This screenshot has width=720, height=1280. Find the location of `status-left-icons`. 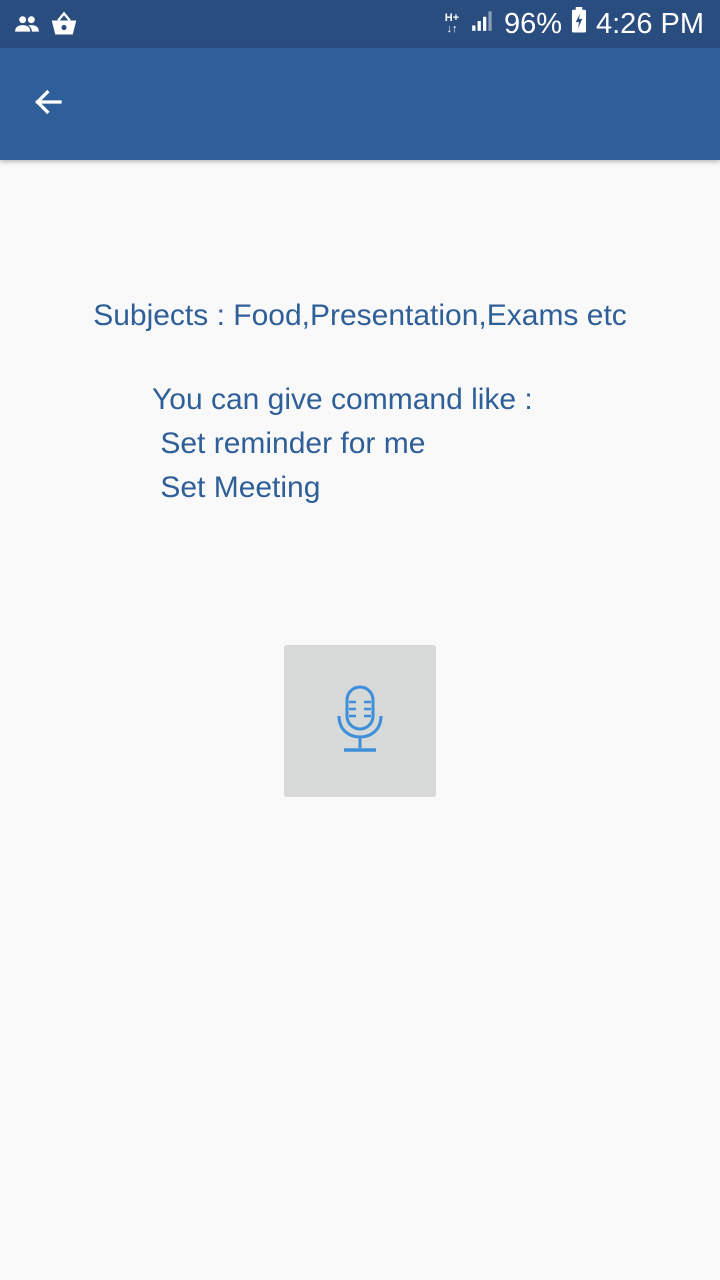

status-left-icons is located at coordinates (46, 26).